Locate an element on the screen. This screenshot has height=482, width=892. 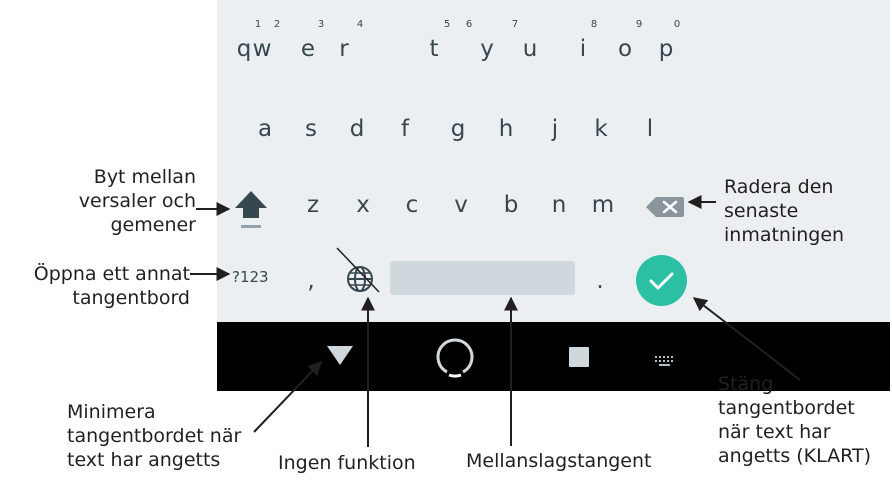
symbols-annotation-2: tangentbord is located at coordinates (110, 298).